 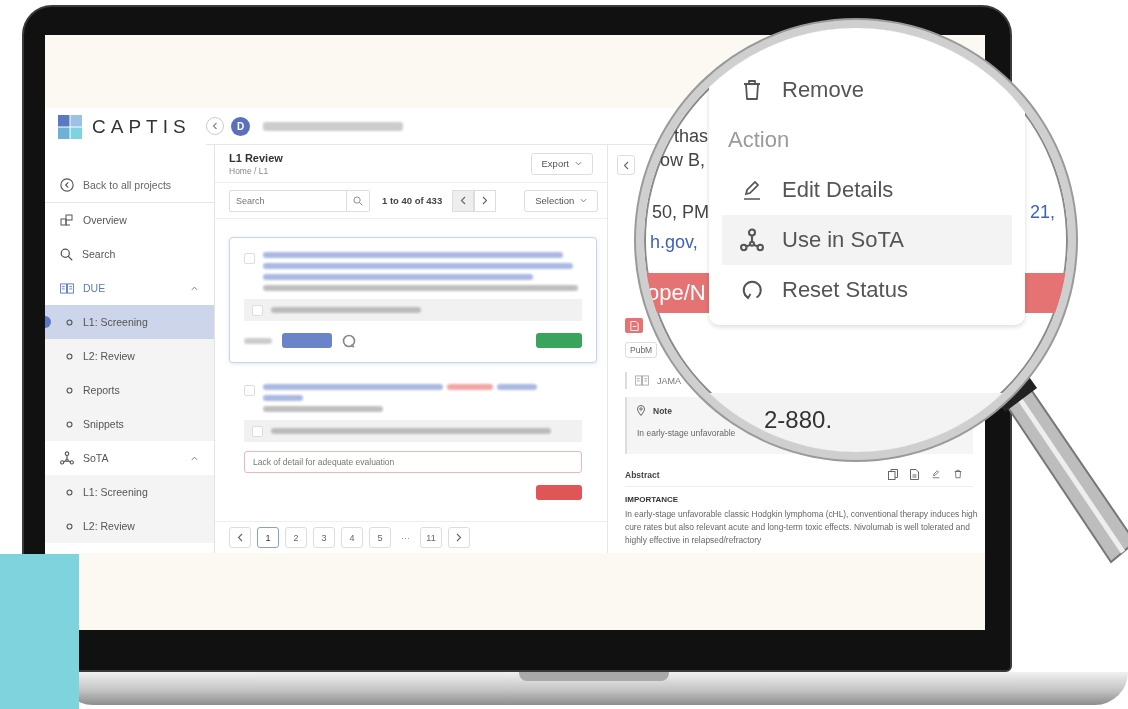 I want to click on magnified-text: 50, PM, so click(x=681, y=212).